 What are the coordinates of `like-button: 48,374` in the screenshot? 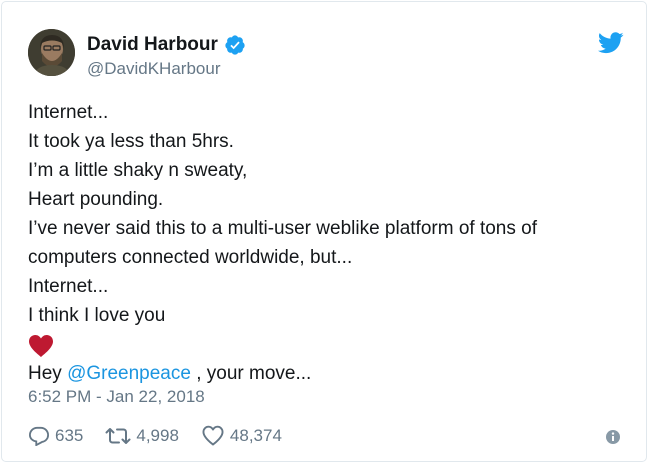 It's located at (241, 435).